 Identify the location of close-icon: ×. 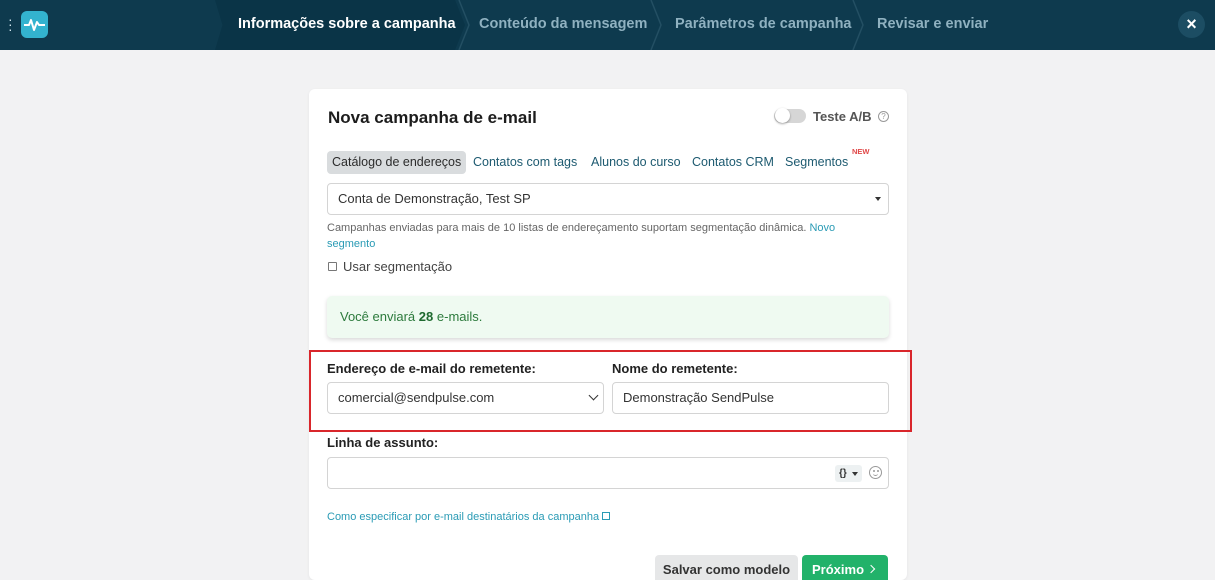
(1191, 24).